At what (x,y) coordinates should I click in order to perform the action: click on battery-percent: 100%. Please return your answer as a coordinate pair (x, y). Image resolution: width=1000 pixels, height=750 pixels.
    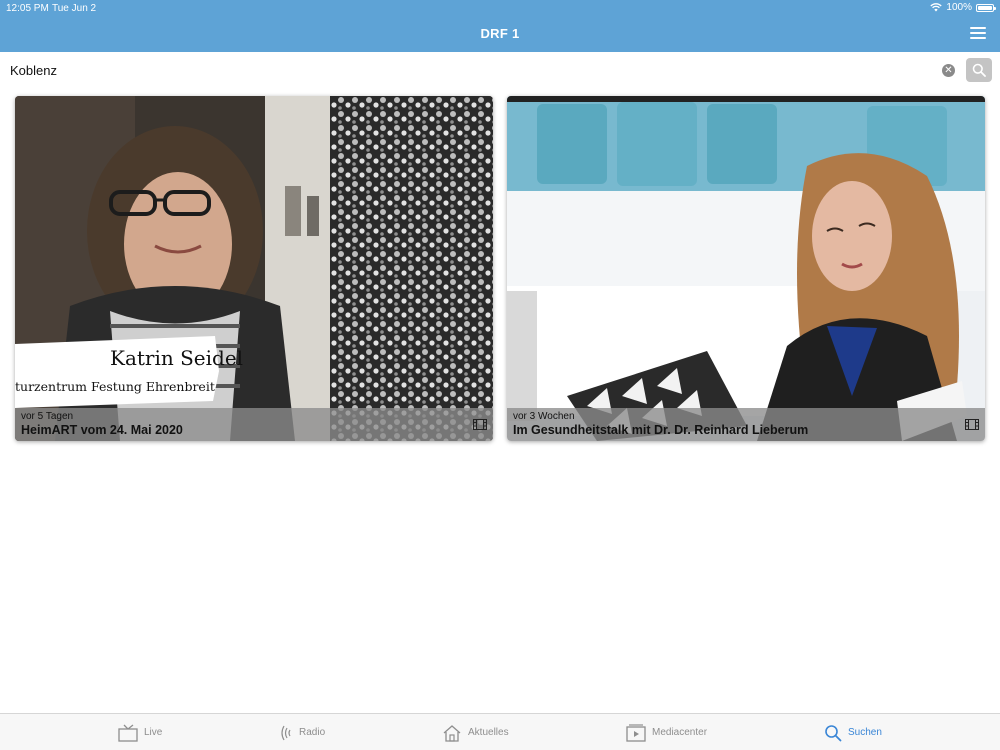
    Looking at the image, I should click on (959, 7).